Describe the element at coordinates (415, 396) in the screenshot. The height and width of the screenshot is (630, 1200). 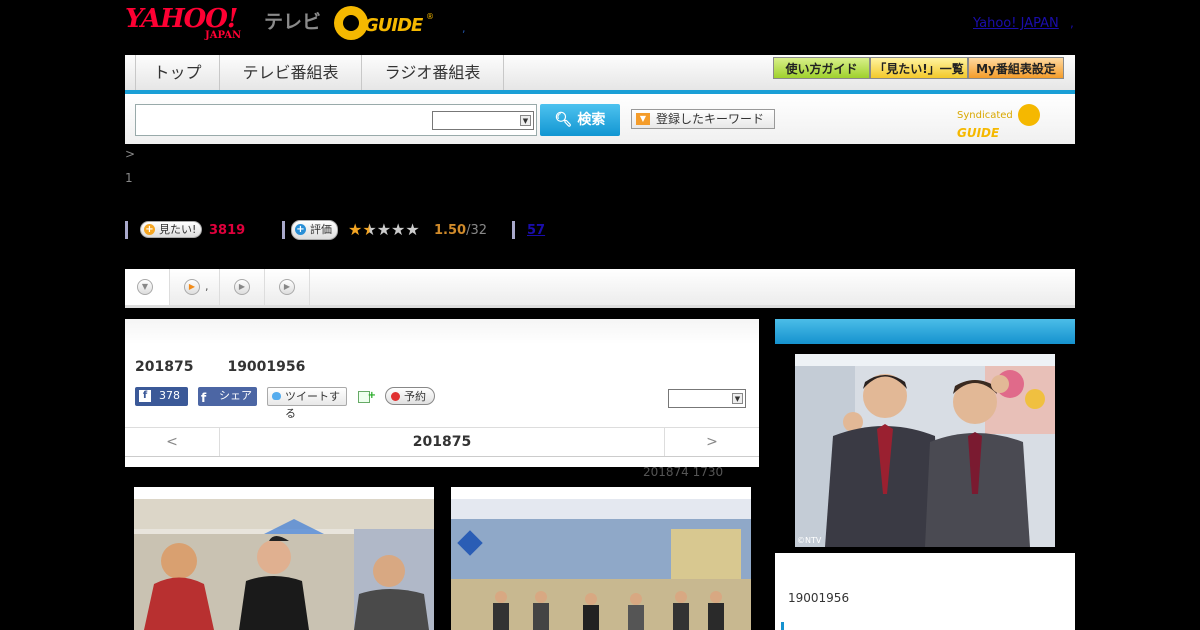
I see `reserve-label: 予約` at that location.